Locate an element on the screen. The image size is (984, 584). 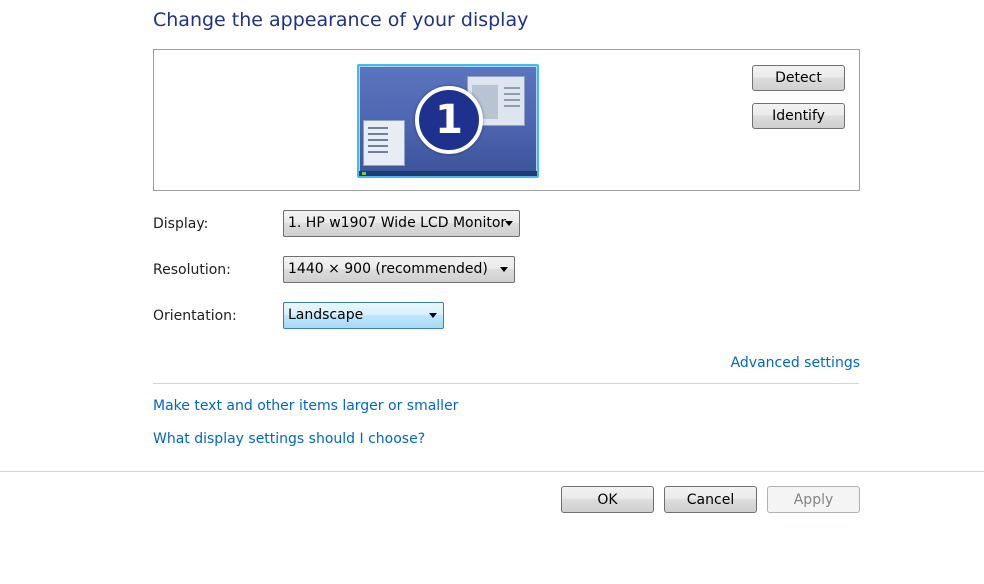
monitor-number-badge: 1 is located at coordinates (449, 120).